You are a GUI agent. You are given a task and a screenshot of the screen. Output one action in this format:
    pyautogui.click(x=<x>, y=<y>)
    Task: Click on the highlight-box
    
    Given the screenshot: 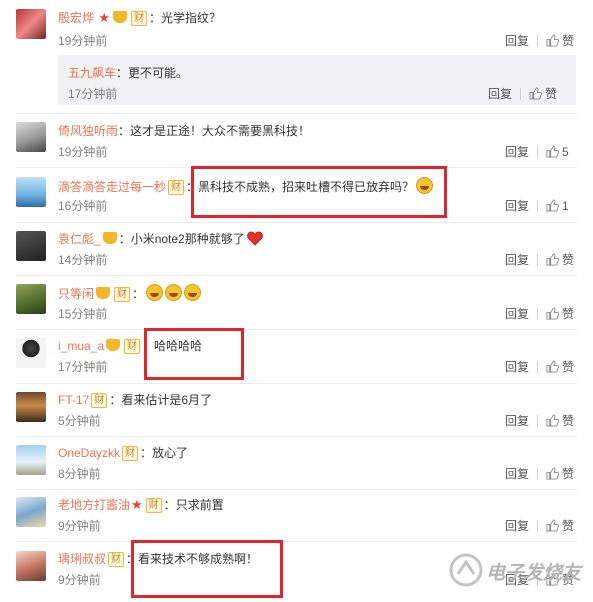 What is the action you would take?
    pyautogui.click(x=207, y=569)
    